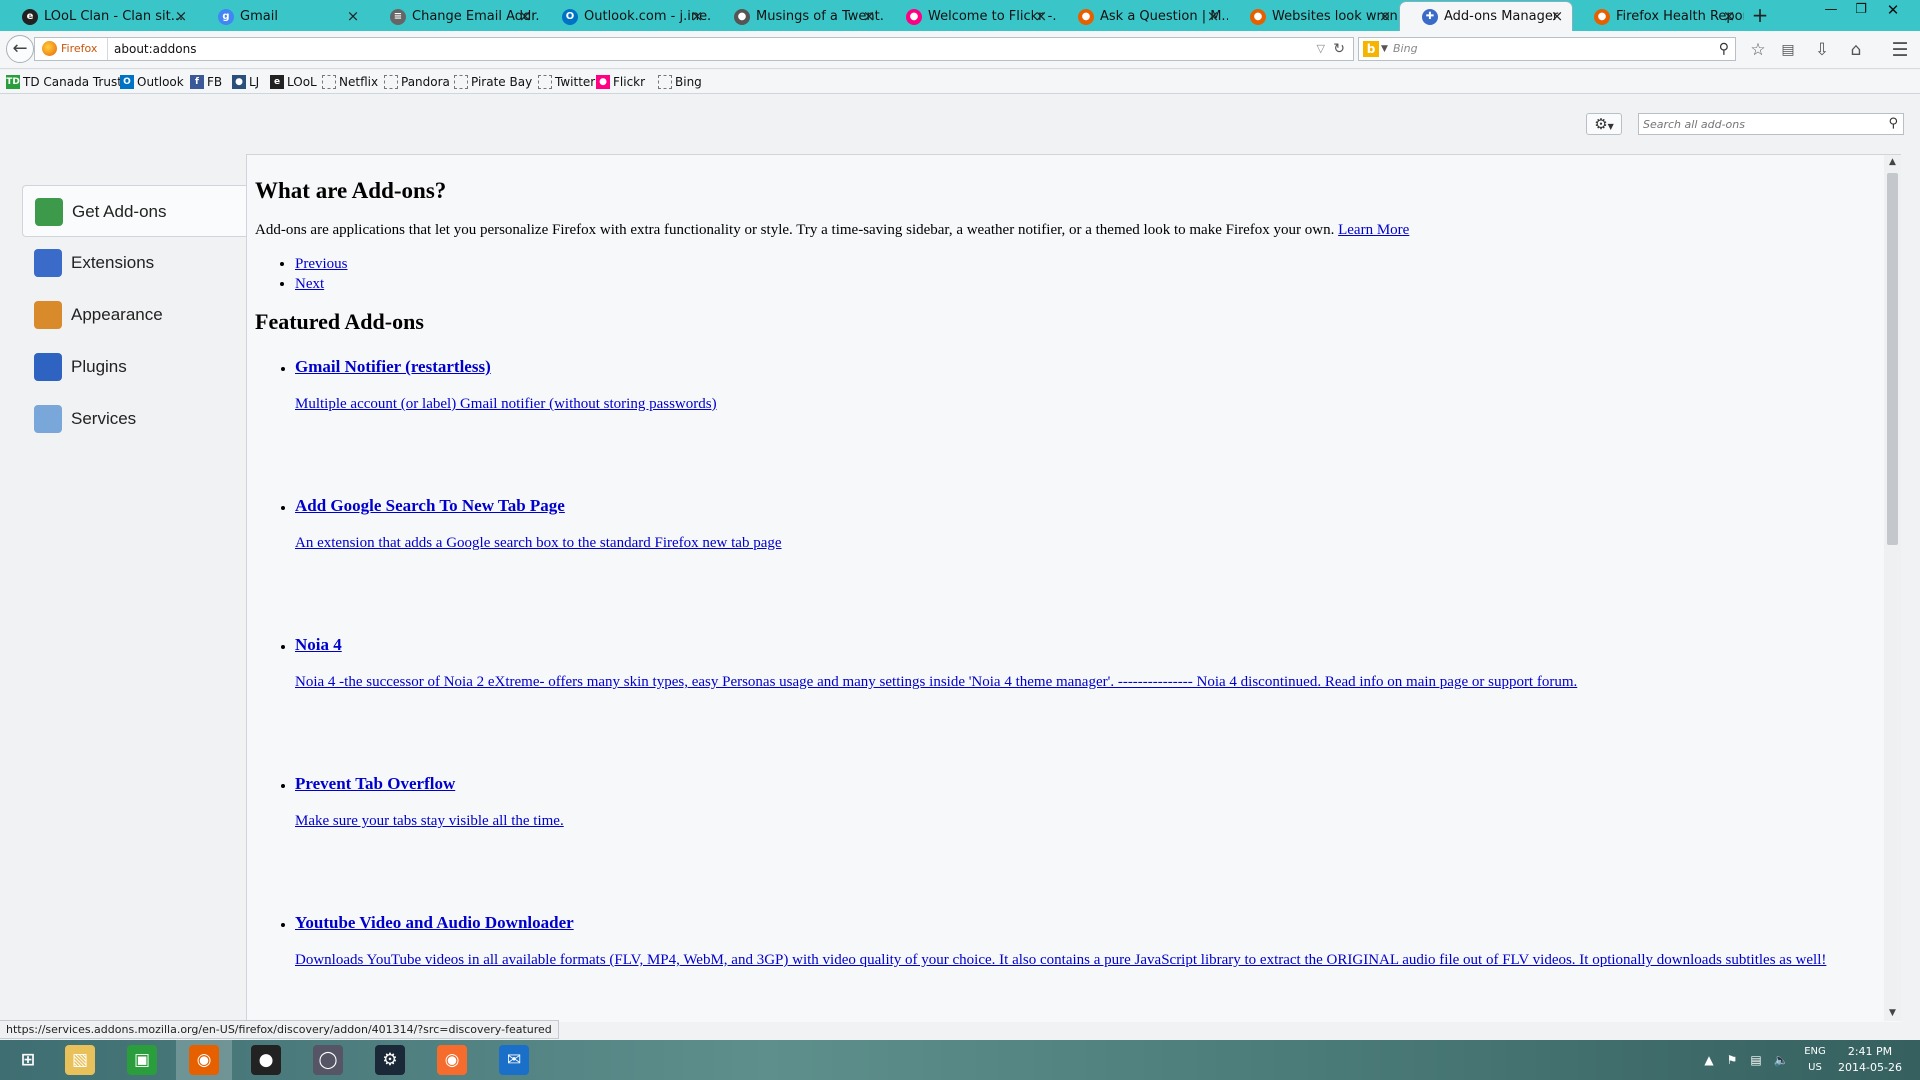 This screenshot has width=1920, height=1080. I want to click on previous-link: Previous, so click(321, 264).